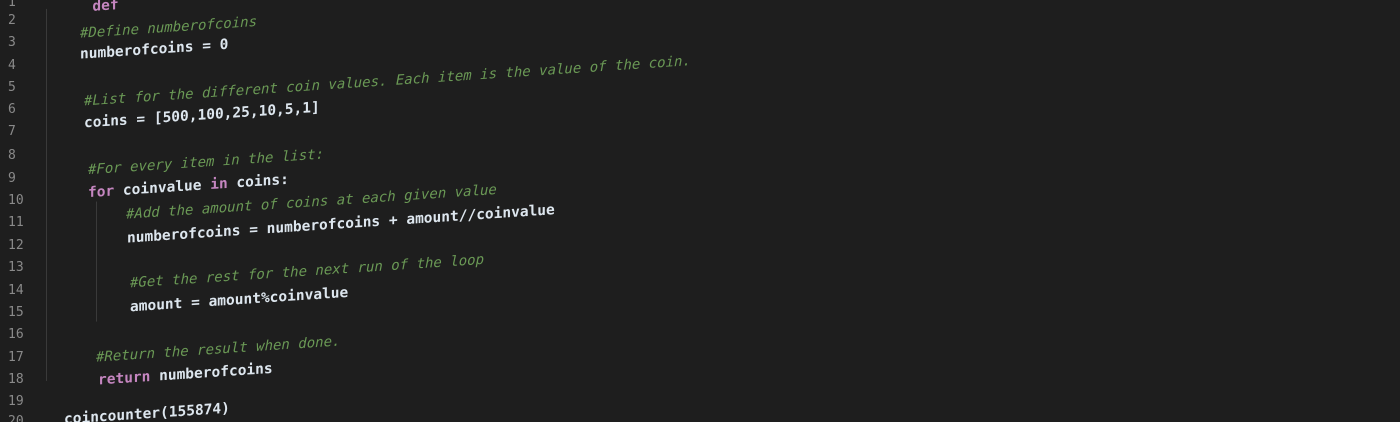  What do you see at coordinates (105, 7) in the screenshot?
I see `def-keyword: def` at bounding box center [105, 7].